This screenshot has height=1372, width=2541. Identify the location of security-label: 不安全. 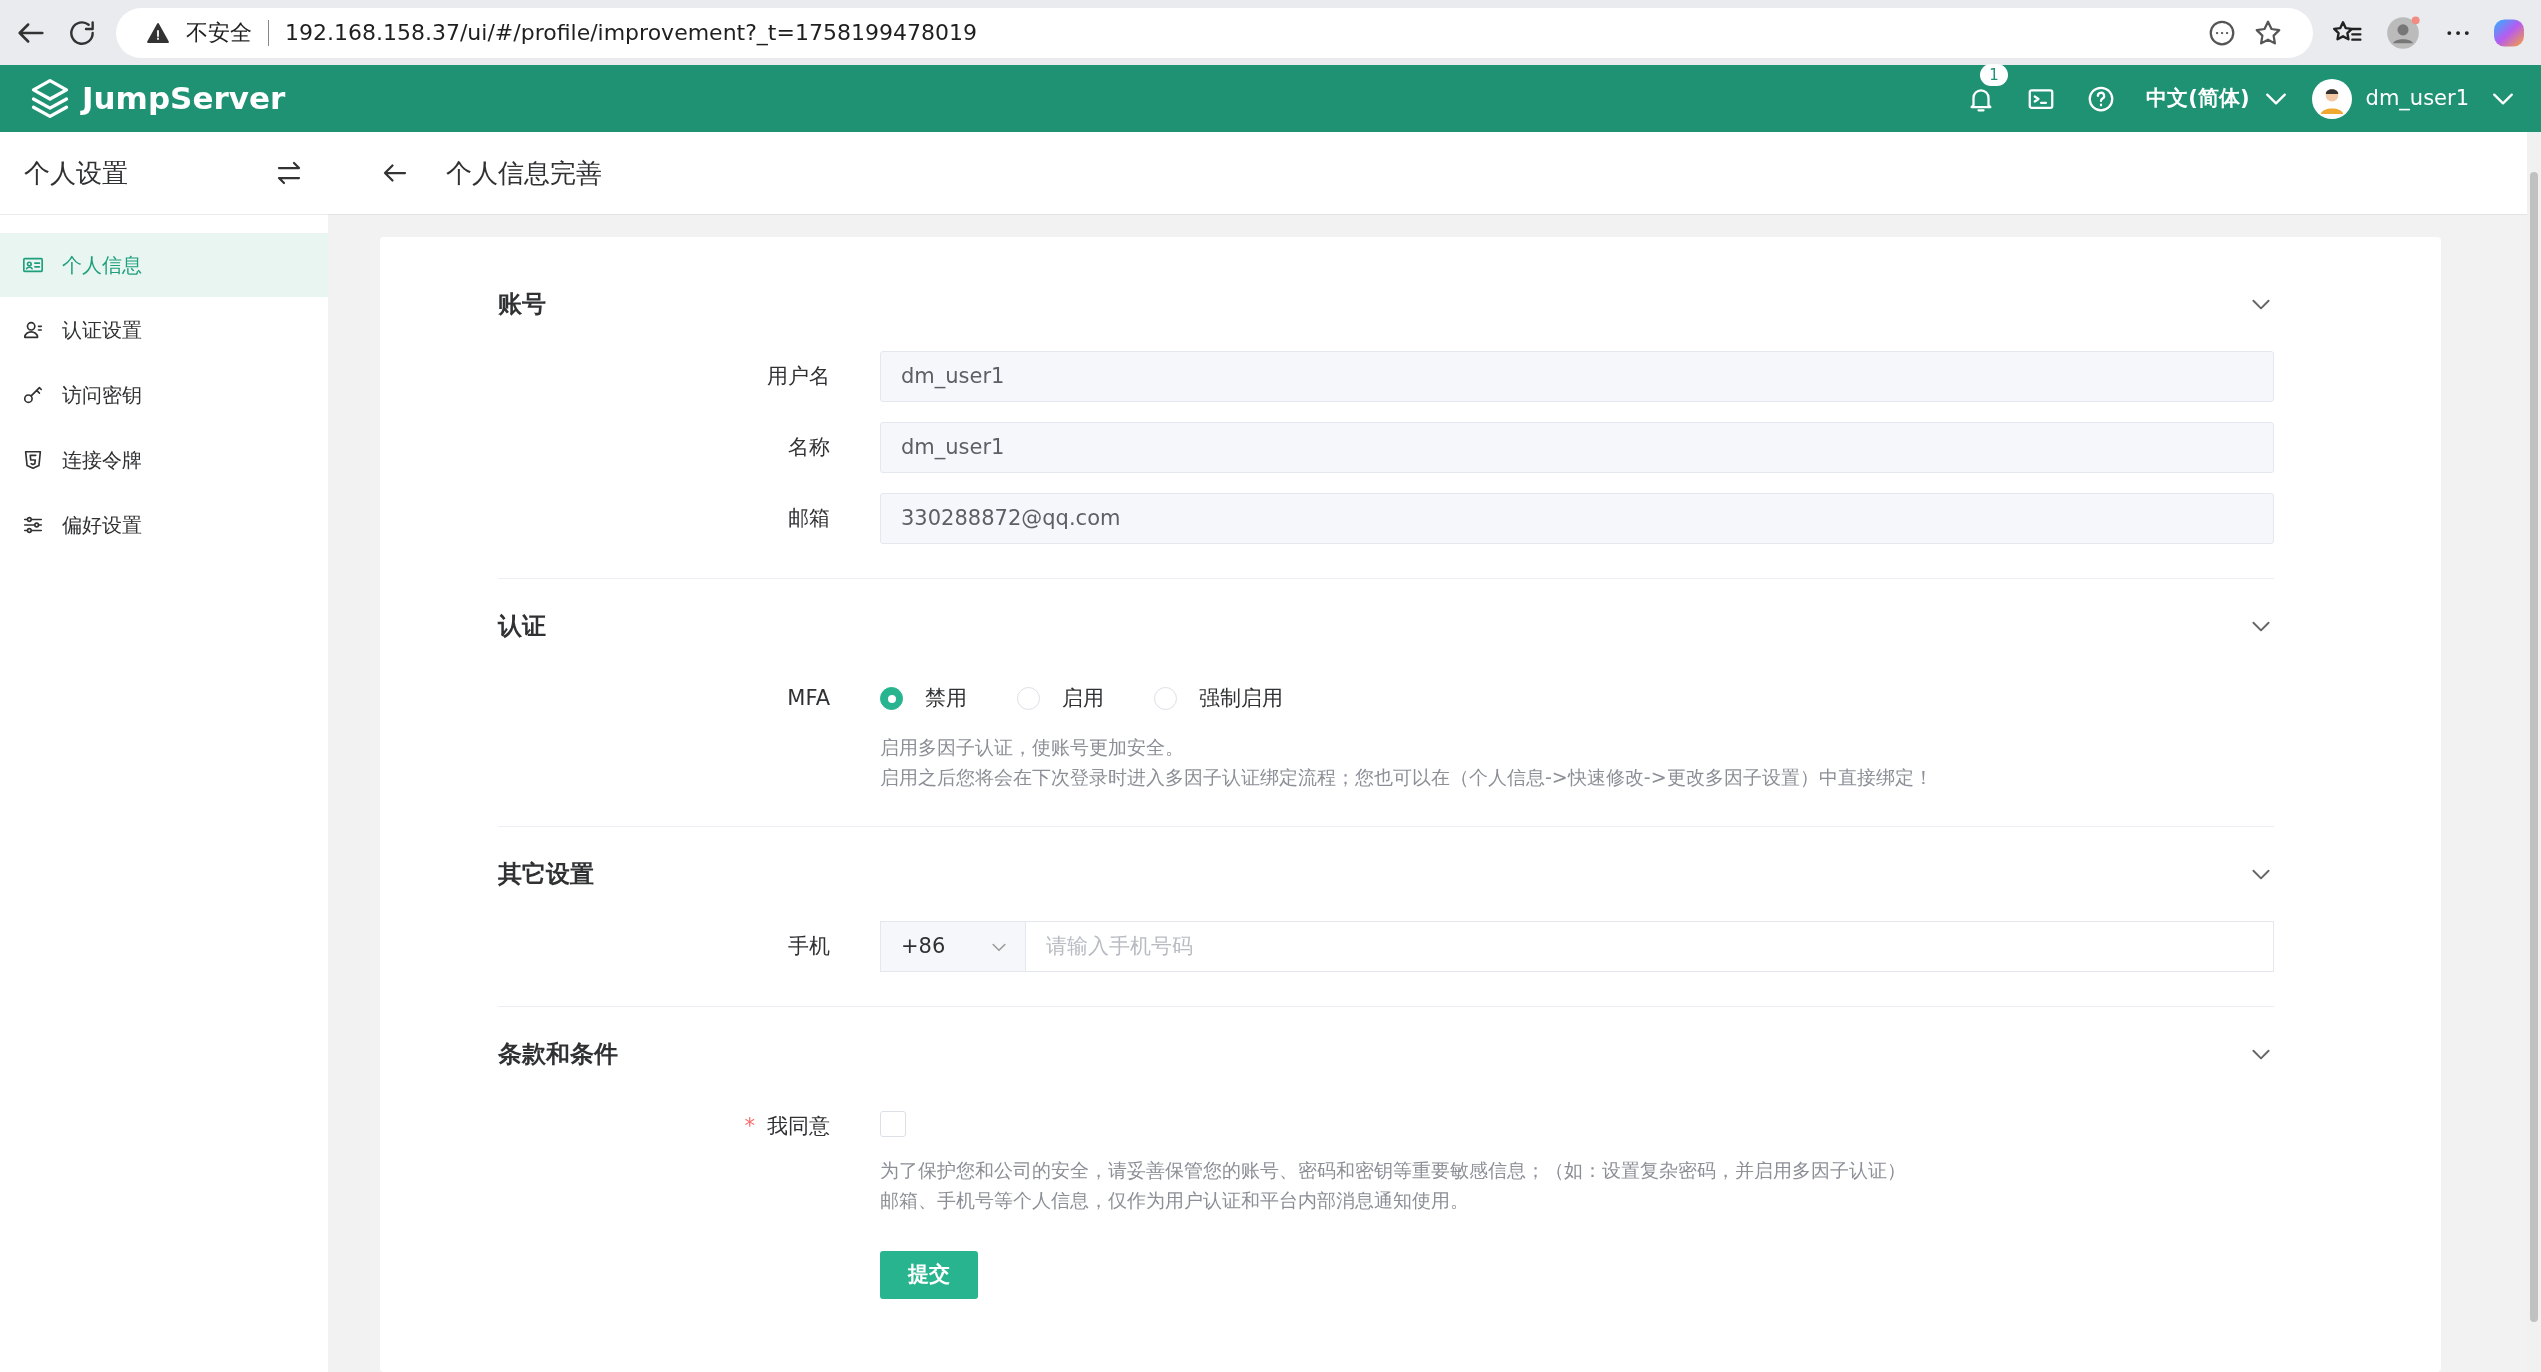
(219, 33).